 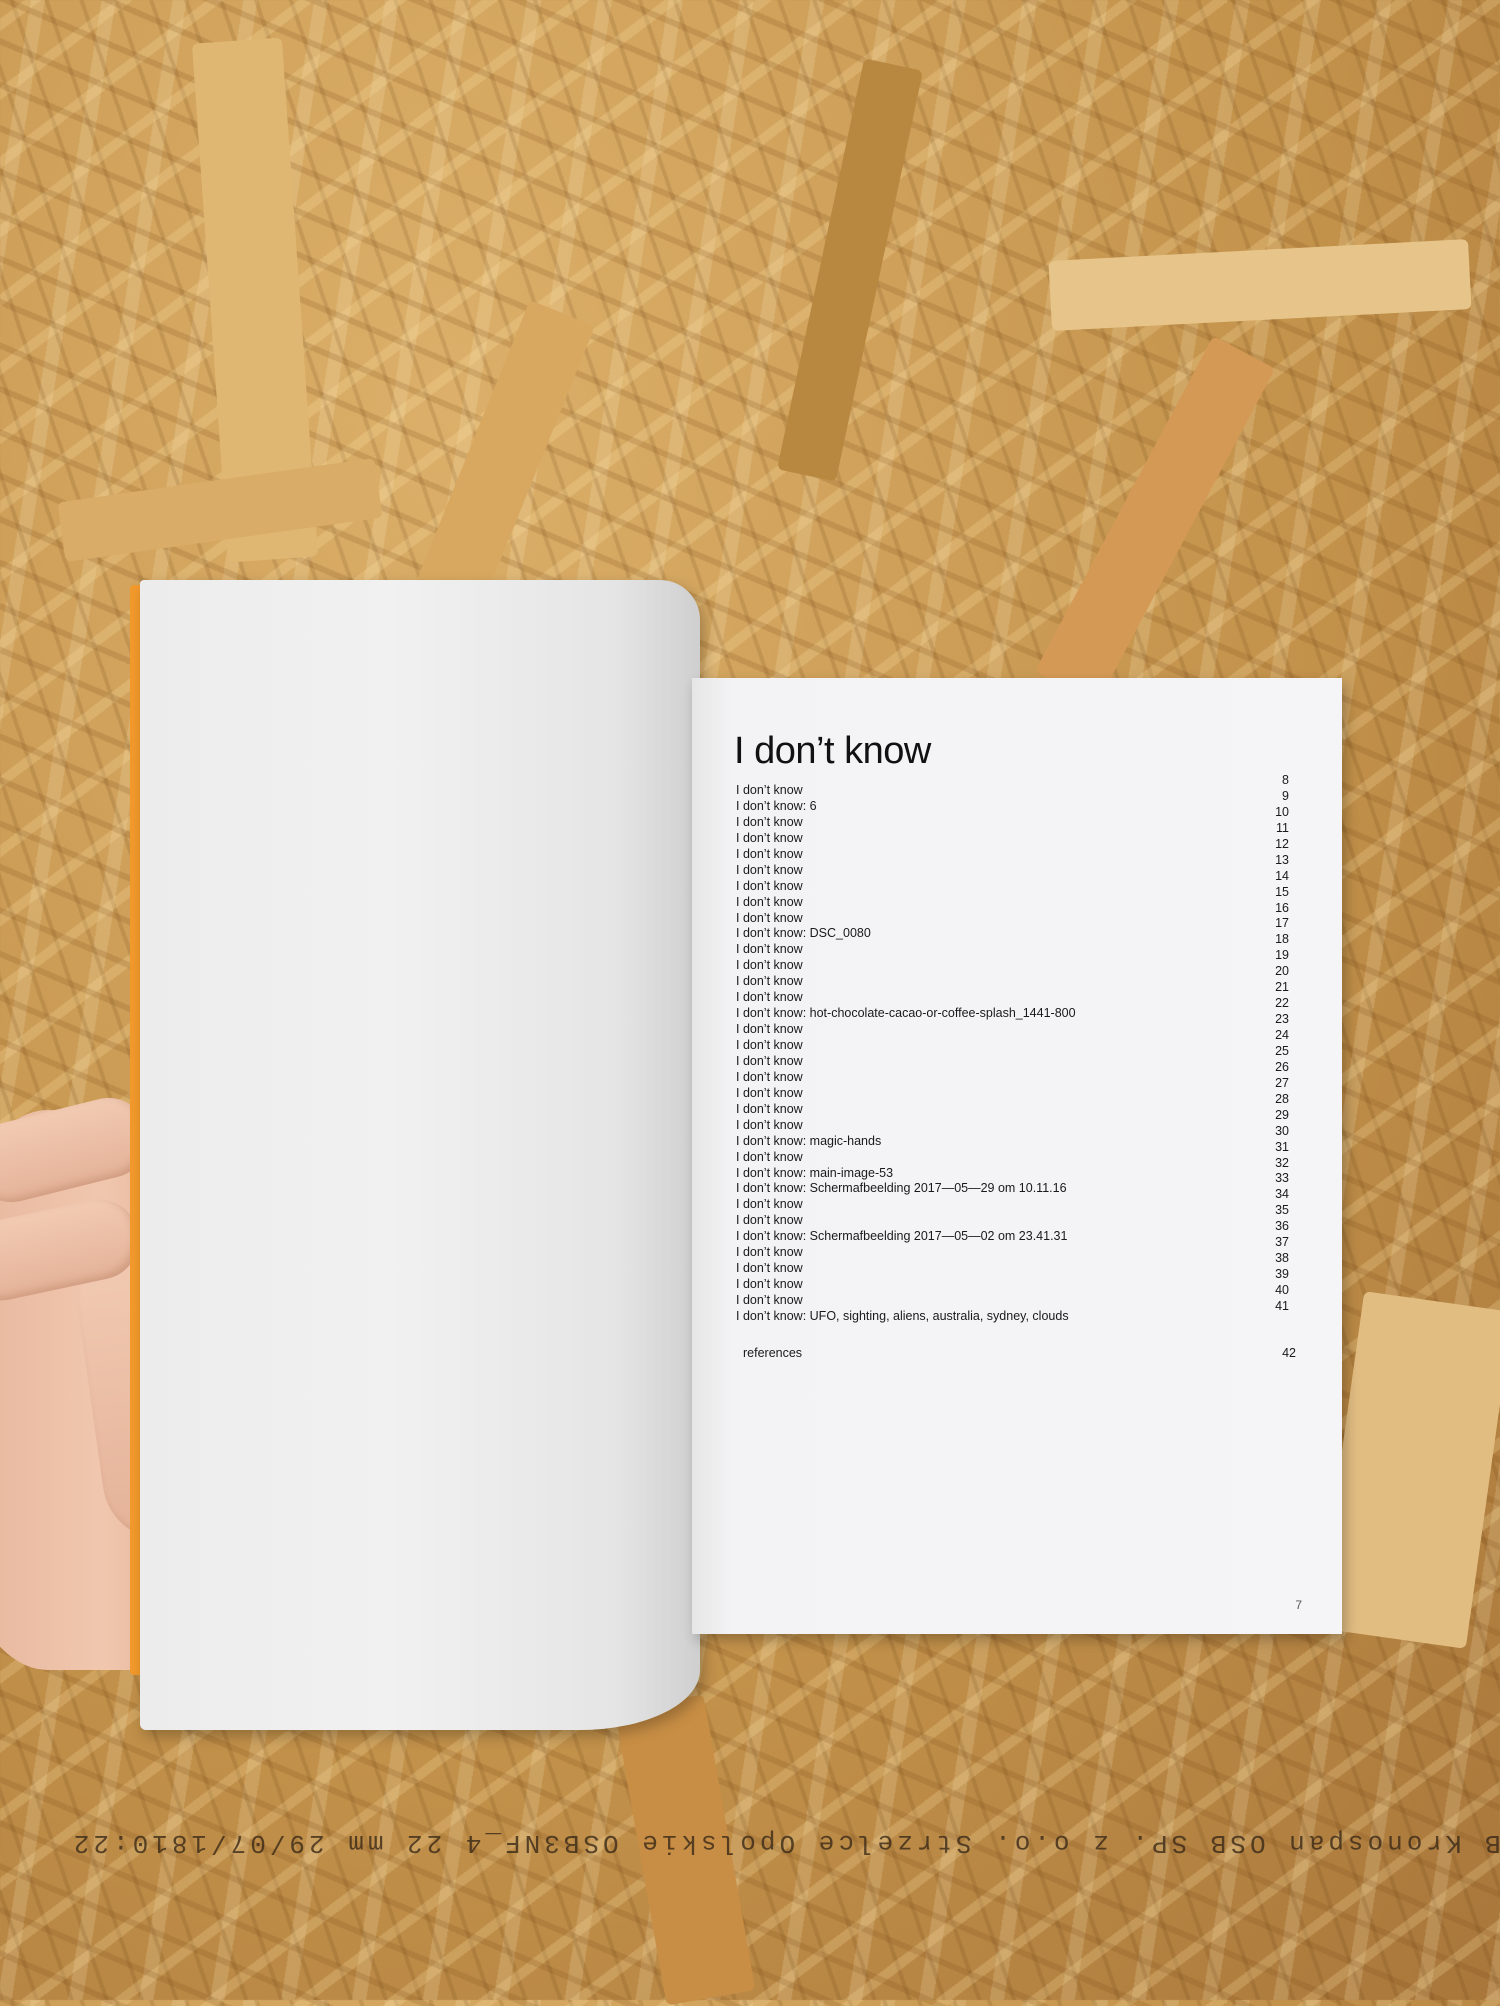 What do you see at coordinates (1282, 843) in the screenshot?
I see `contents-entry-page: 12` at bounding box center [1282, 843].